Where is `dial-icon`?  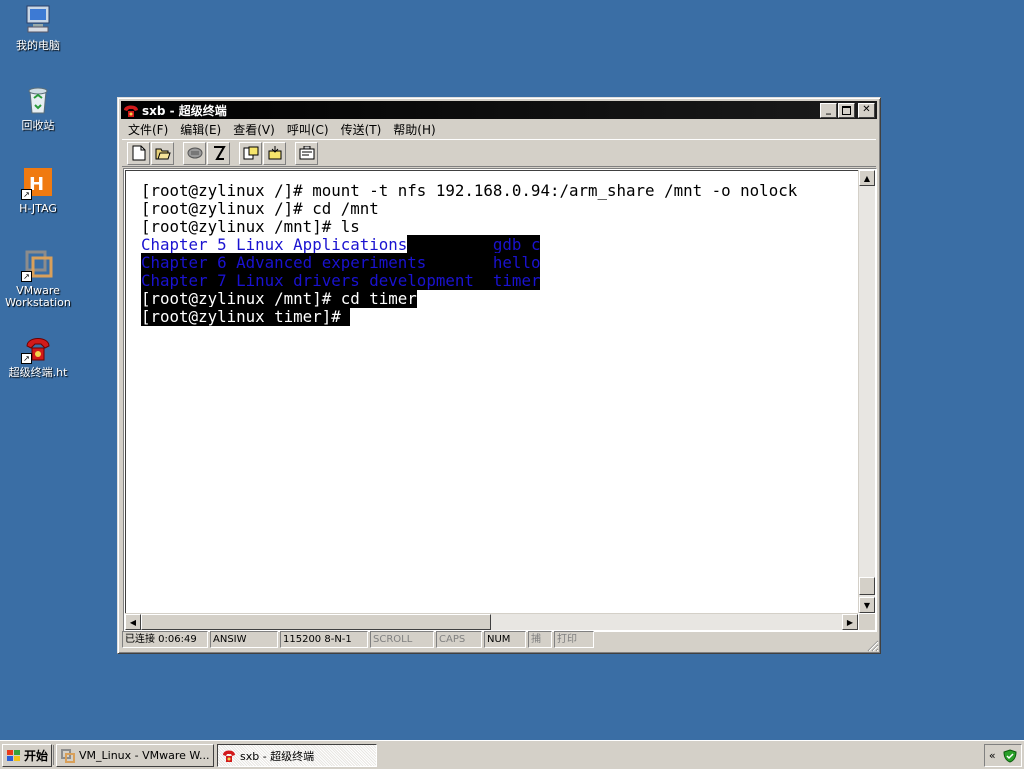 dial-icon is located at coordinates (219, 153).